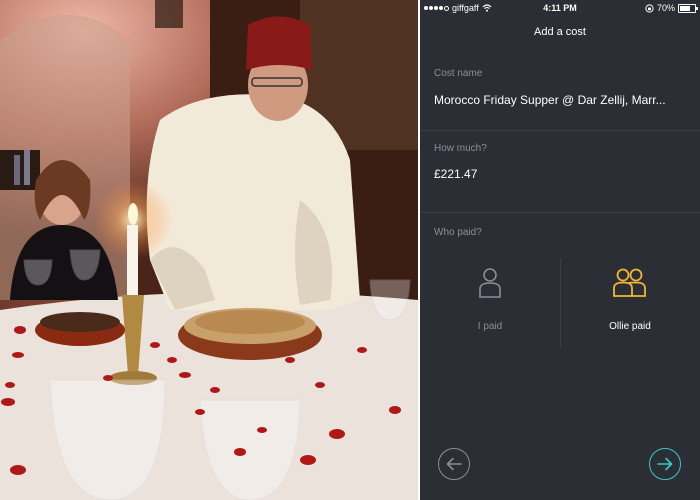 This screenshot has height=500, width=700. Describe the element at coordinates (630, 281) in the screenshot. I see `two-people-icon` at that location.